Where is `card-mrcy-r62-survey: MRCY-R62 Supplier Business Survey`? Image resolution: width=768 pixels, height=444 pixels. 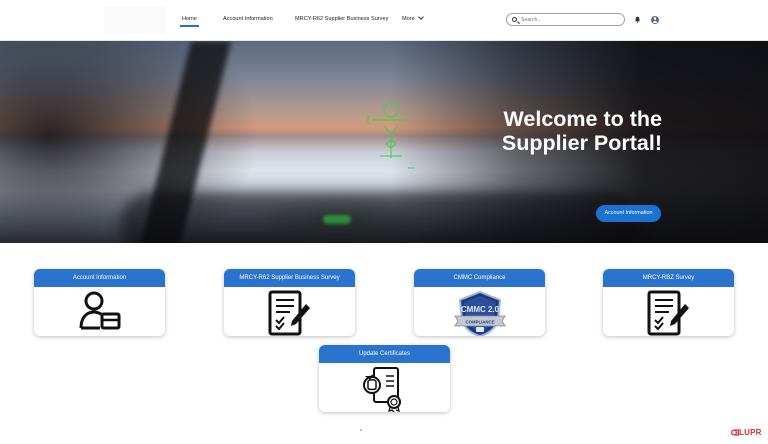
card-mrcy-r62-survey: MRCY-R62 Supplier Business Survey is located at coordinates (289, 302).